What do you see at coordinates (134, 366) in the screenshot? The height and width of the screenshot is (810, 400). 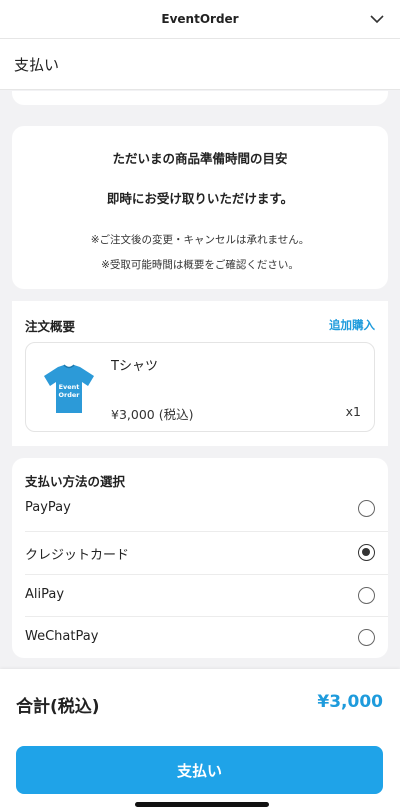 I see `item-name: Tシャツ` at bounding box center [134, 366].